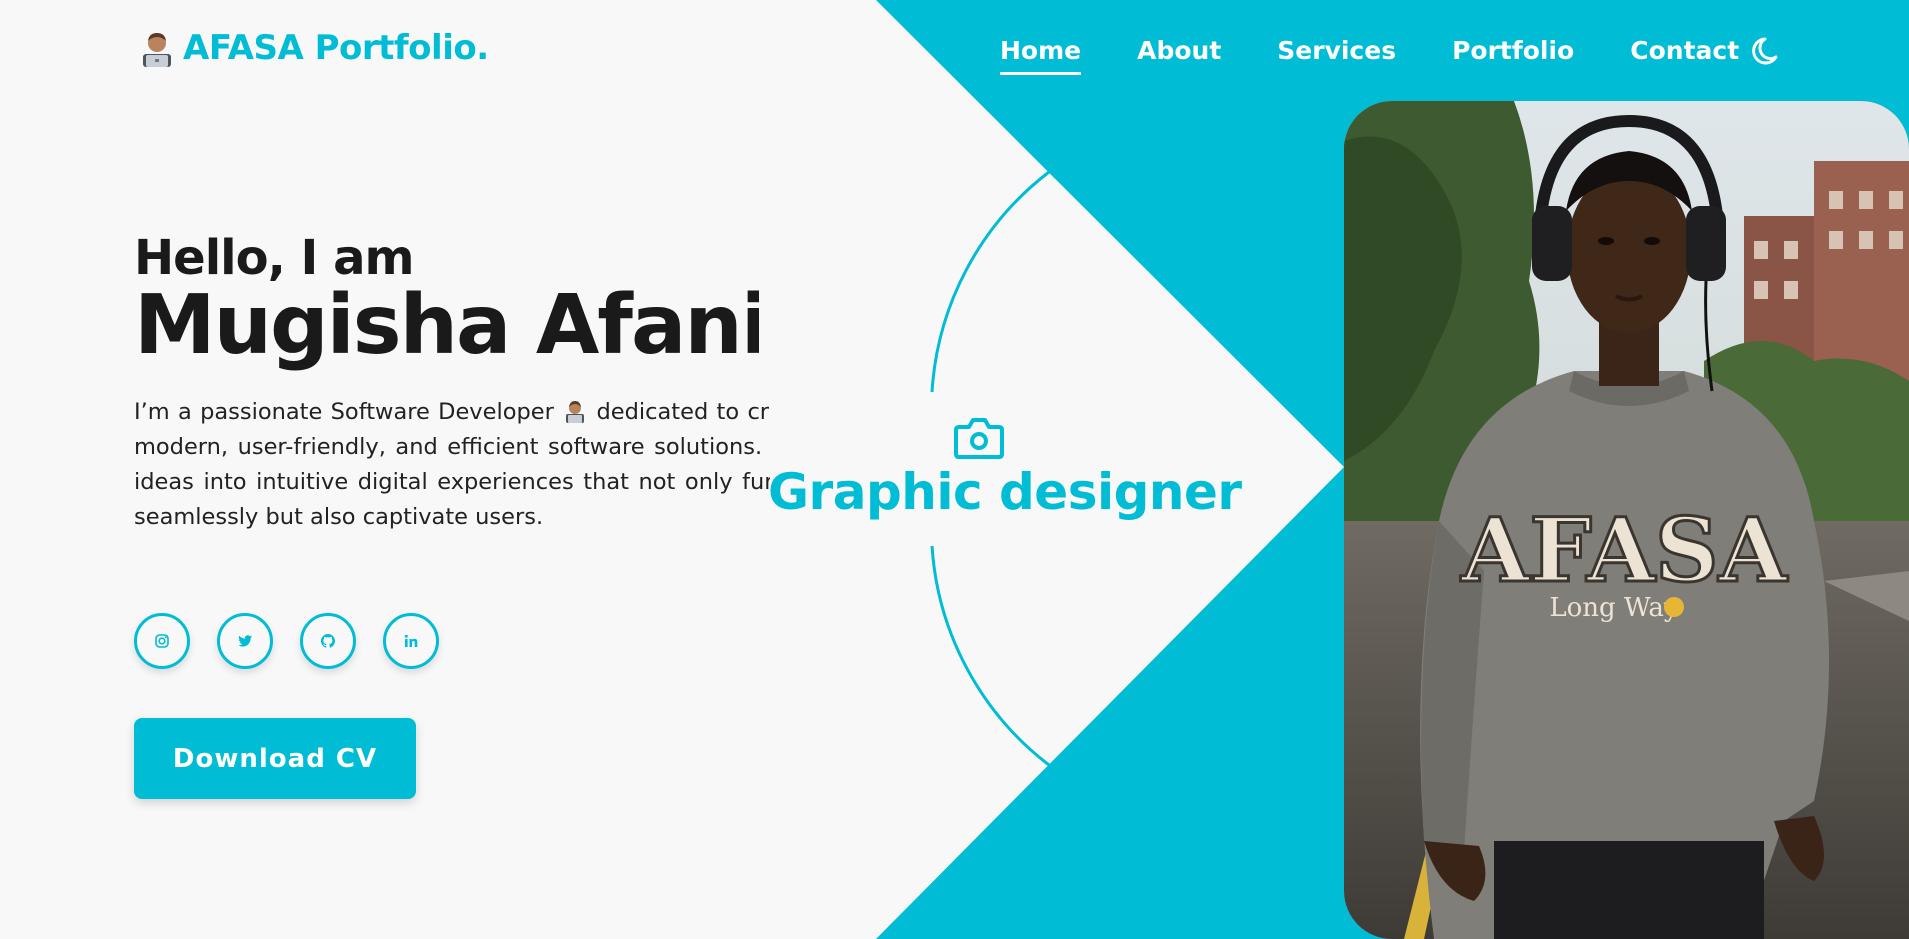  I want to click on shirt-subtitle: Long Way, so click(1614, 608).